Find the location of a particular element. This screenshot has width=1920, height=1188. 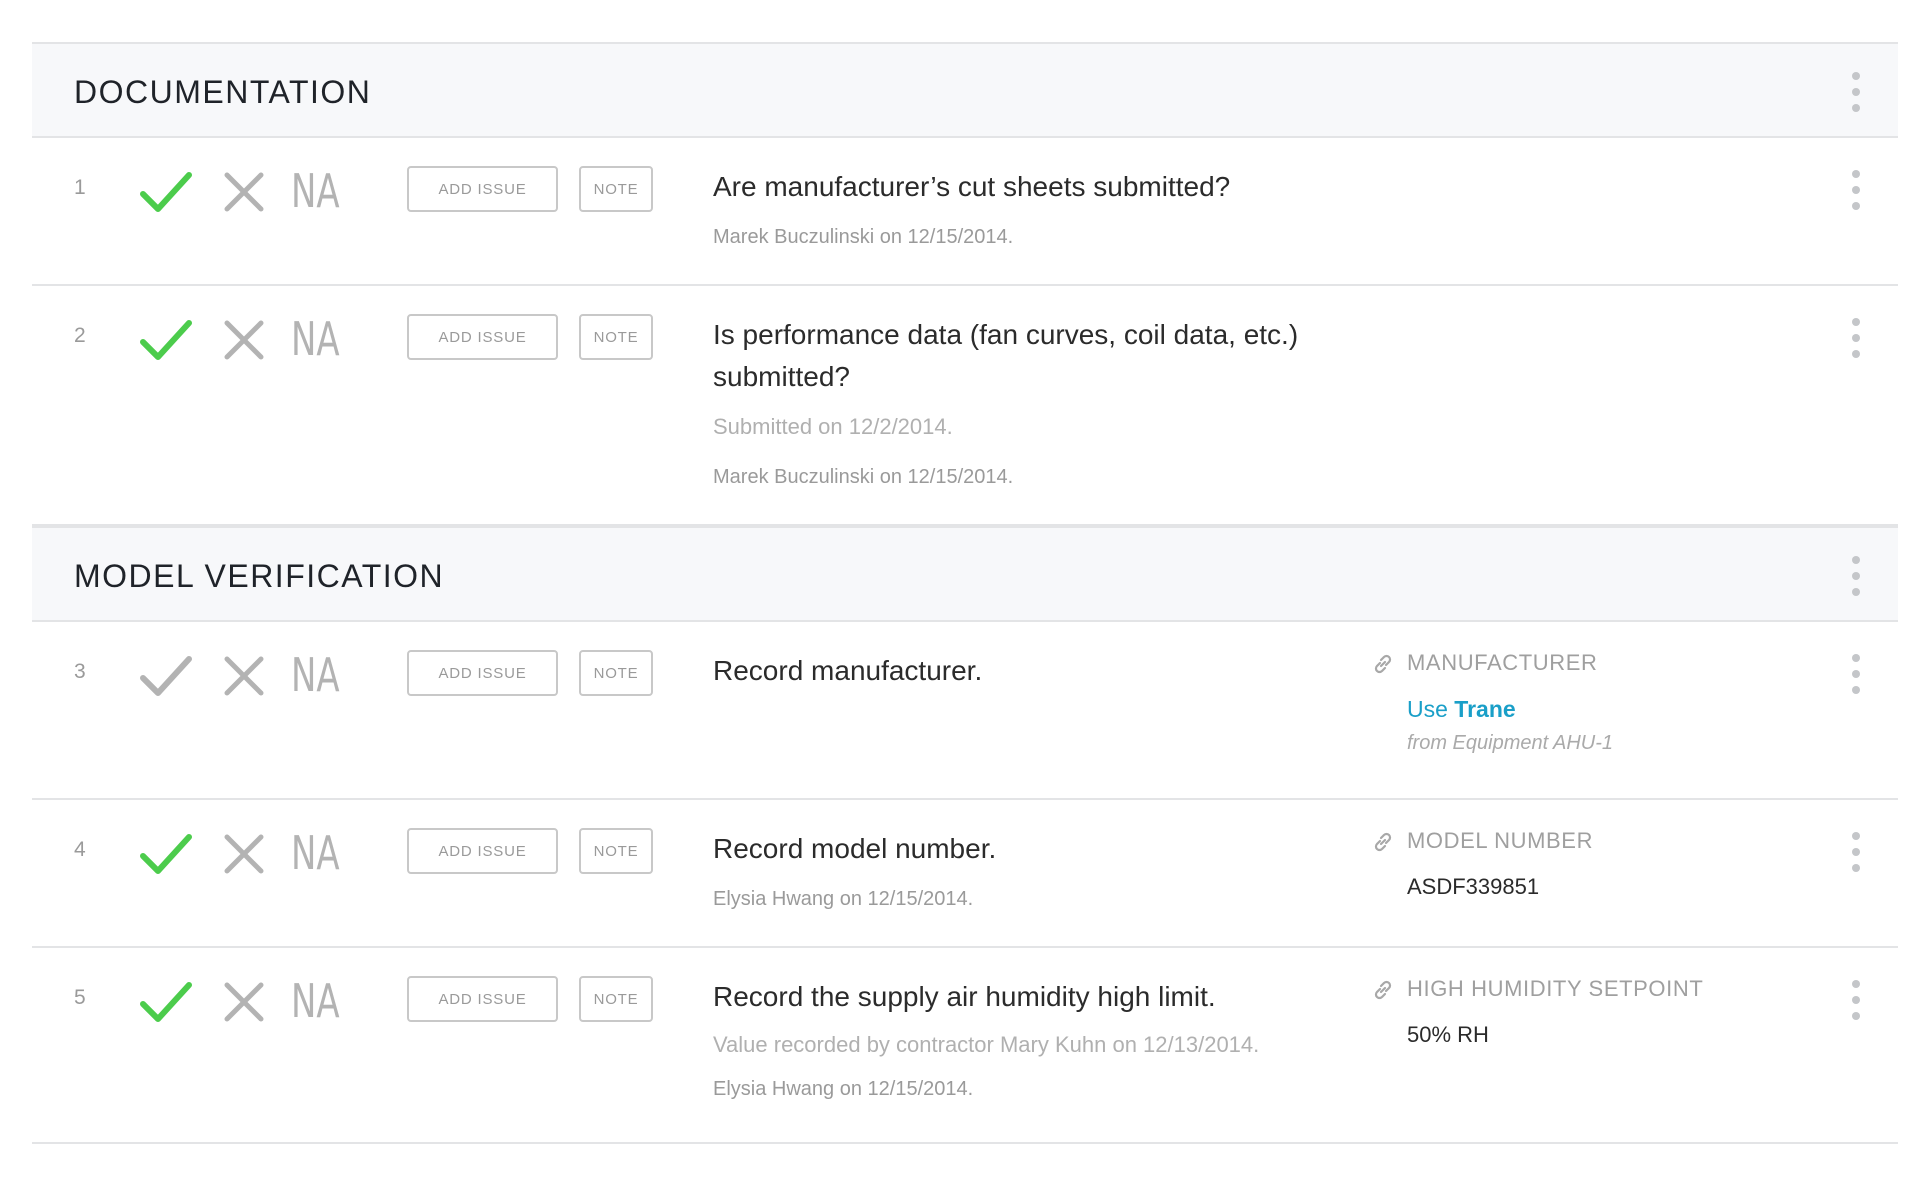

row-number: 4 is located at coordinates (80, 849).